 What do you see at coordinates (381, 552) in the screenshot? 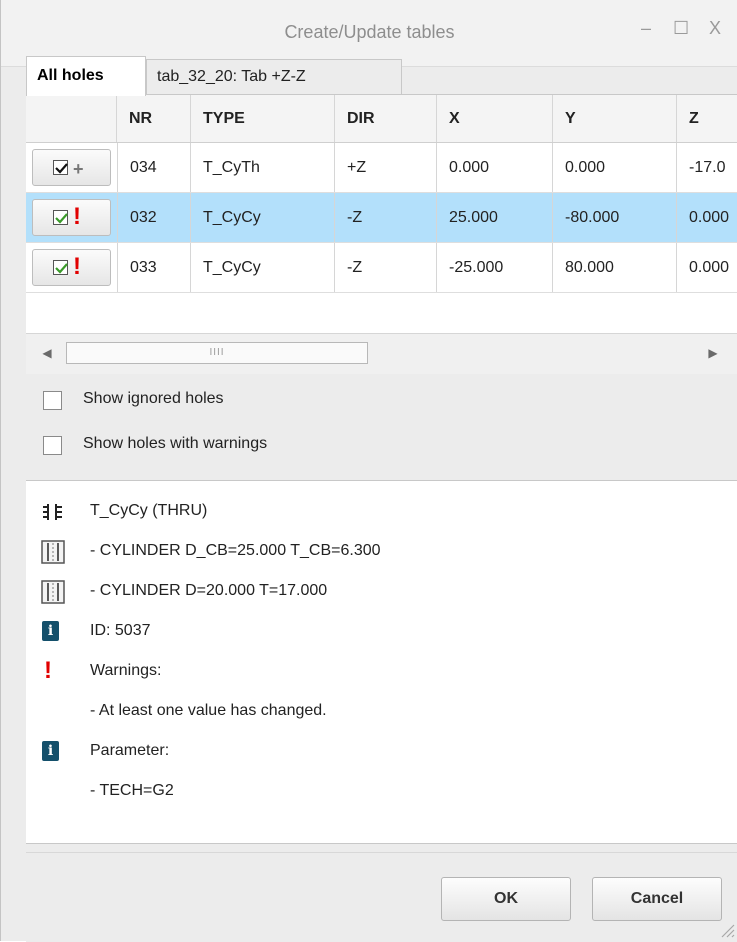
I see `detail-cylinder-1: - CYLINDER D_CB=25.000 T_CB=6.300` at bounding box center [381, 552].